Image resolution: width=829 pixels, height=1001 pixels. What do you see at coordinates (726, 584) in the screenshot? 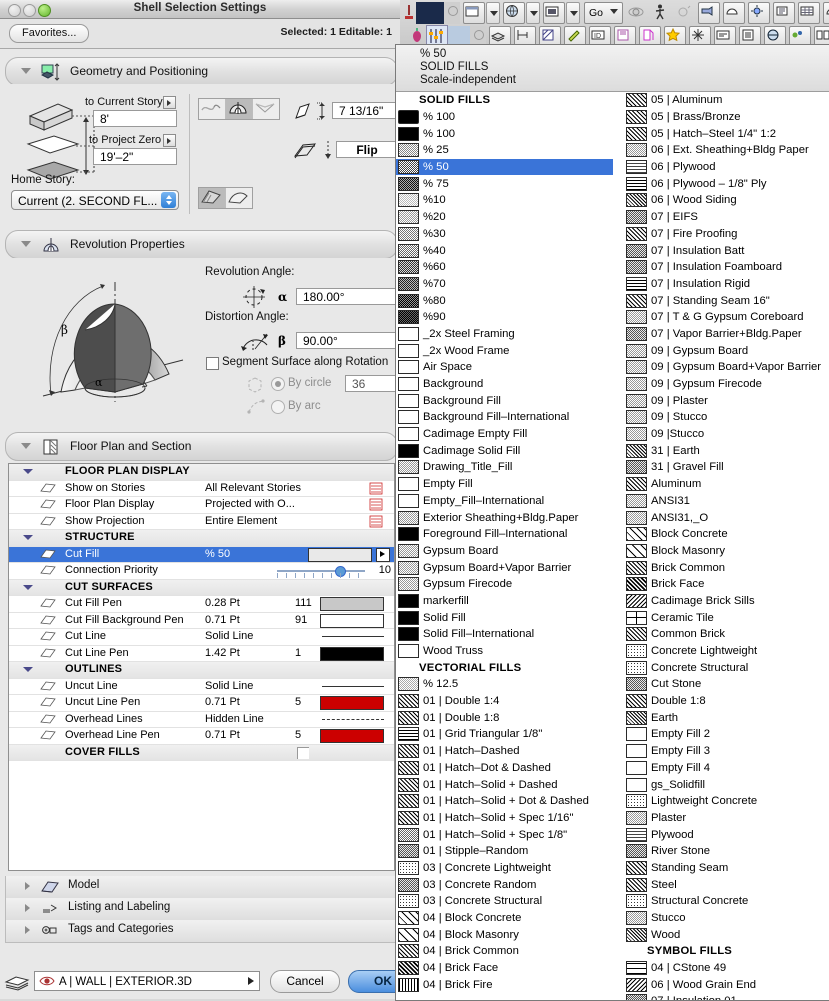
I see `fills-list-item: Brick Face` at bounding box center [726, 584].